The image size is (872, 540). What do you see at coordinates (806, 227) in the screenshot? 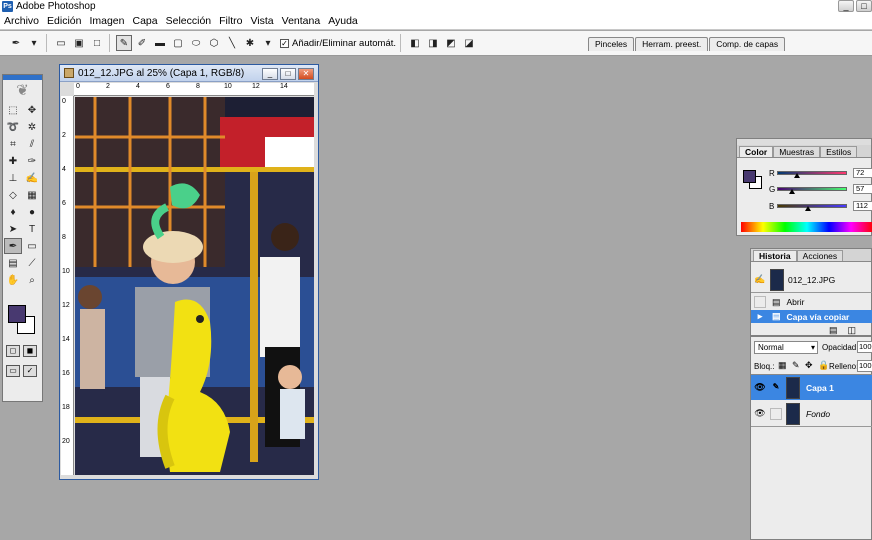
I see `color-spectrum-bar` at bounding box center [806, 227].